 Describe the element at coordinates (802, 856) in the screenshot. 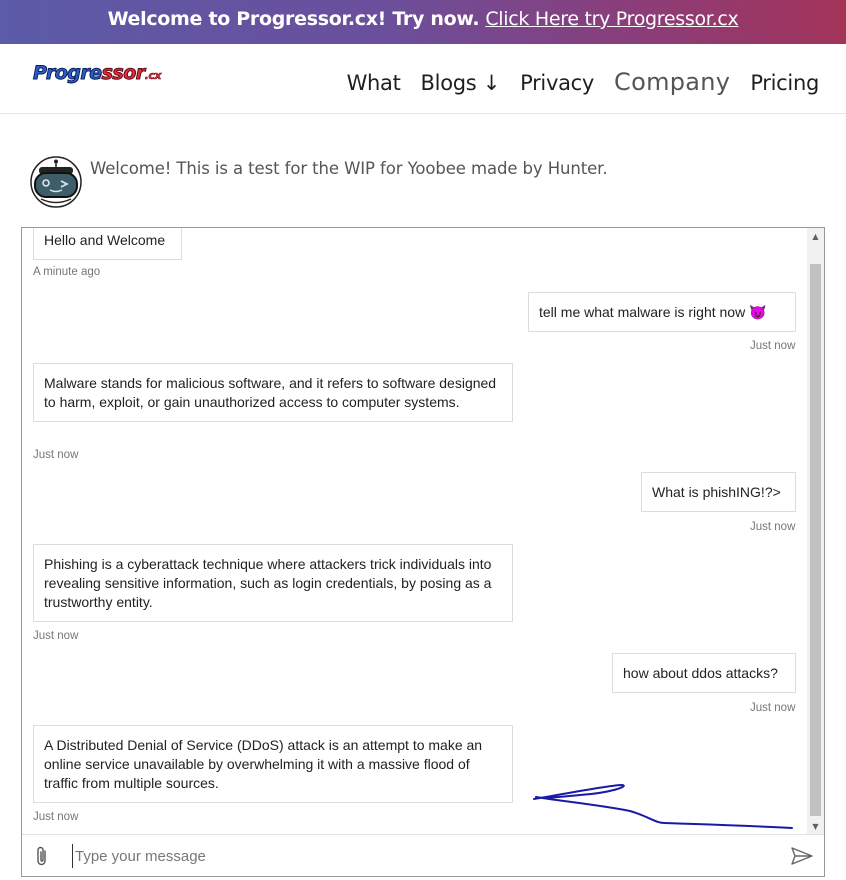

I see `send-icon` at that location.